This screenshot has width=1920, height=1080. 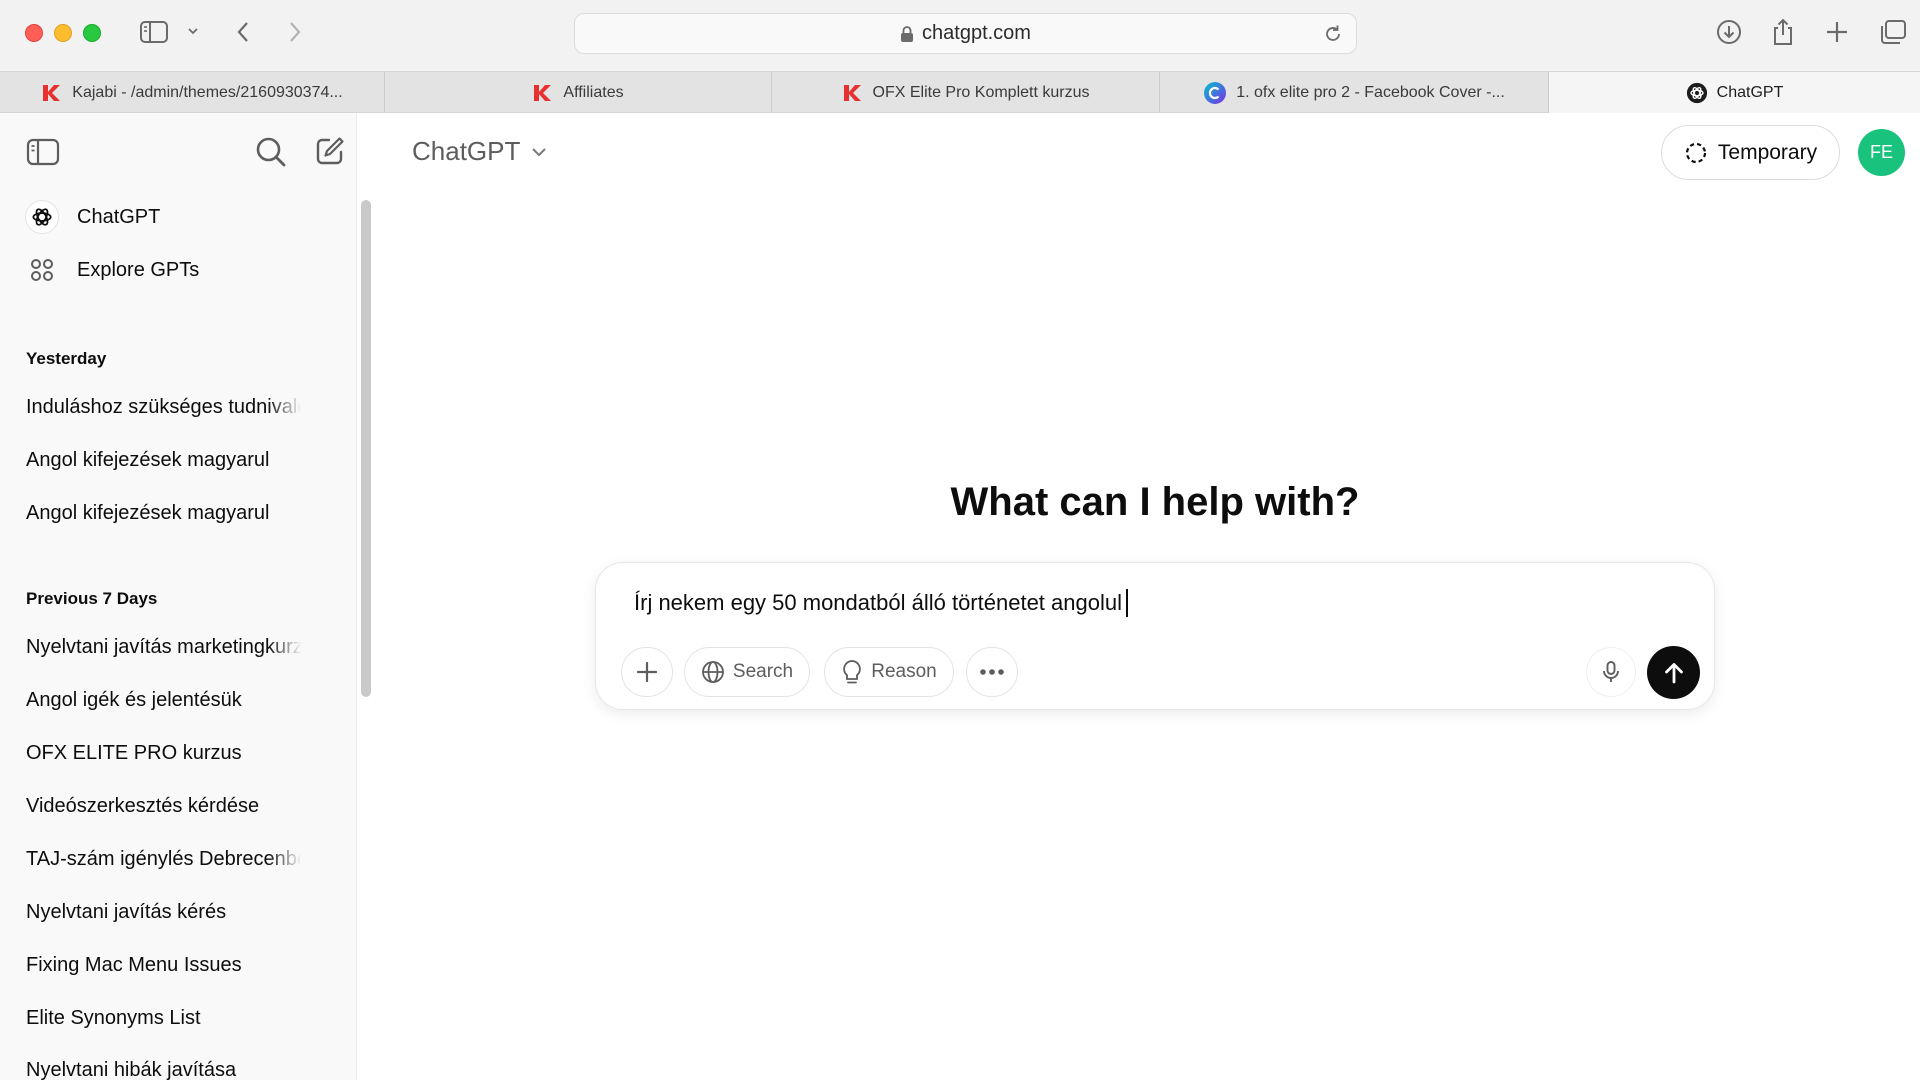 What do you see at coordinates (1333, 34) in the screenshot?
I see `reload-icon` at bounding box center [1333, 34].